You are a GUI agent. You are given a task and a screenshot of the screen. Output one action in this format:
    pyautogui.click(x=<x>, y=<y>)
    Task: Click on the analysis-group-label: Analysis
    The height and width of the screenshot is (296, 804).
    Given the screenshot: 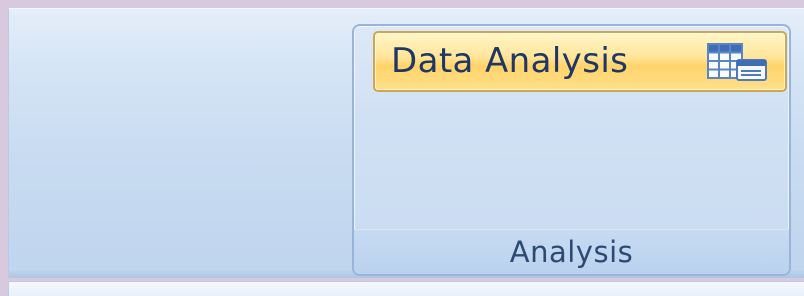 What is the action you would take?
    pyautogui.click(x=571, y=252)
    